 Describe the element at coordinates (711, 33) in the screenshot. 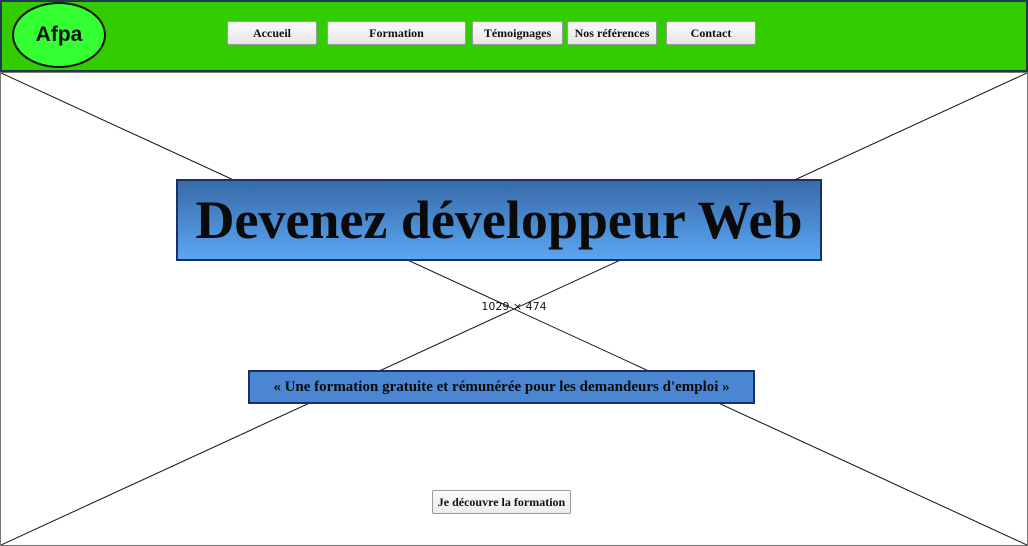

I see `nav-button-contact: Contact` at that location.